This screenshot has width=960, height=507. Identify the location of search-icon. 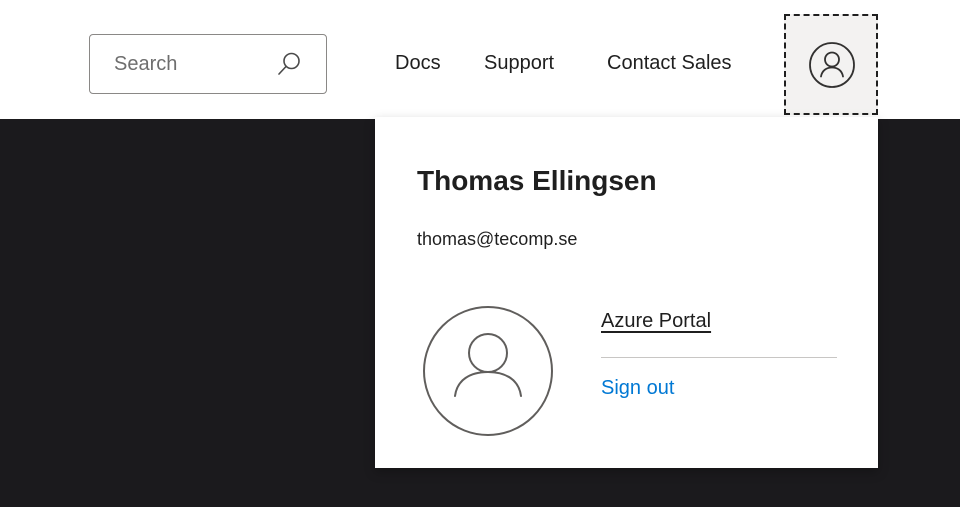
(289, 64).